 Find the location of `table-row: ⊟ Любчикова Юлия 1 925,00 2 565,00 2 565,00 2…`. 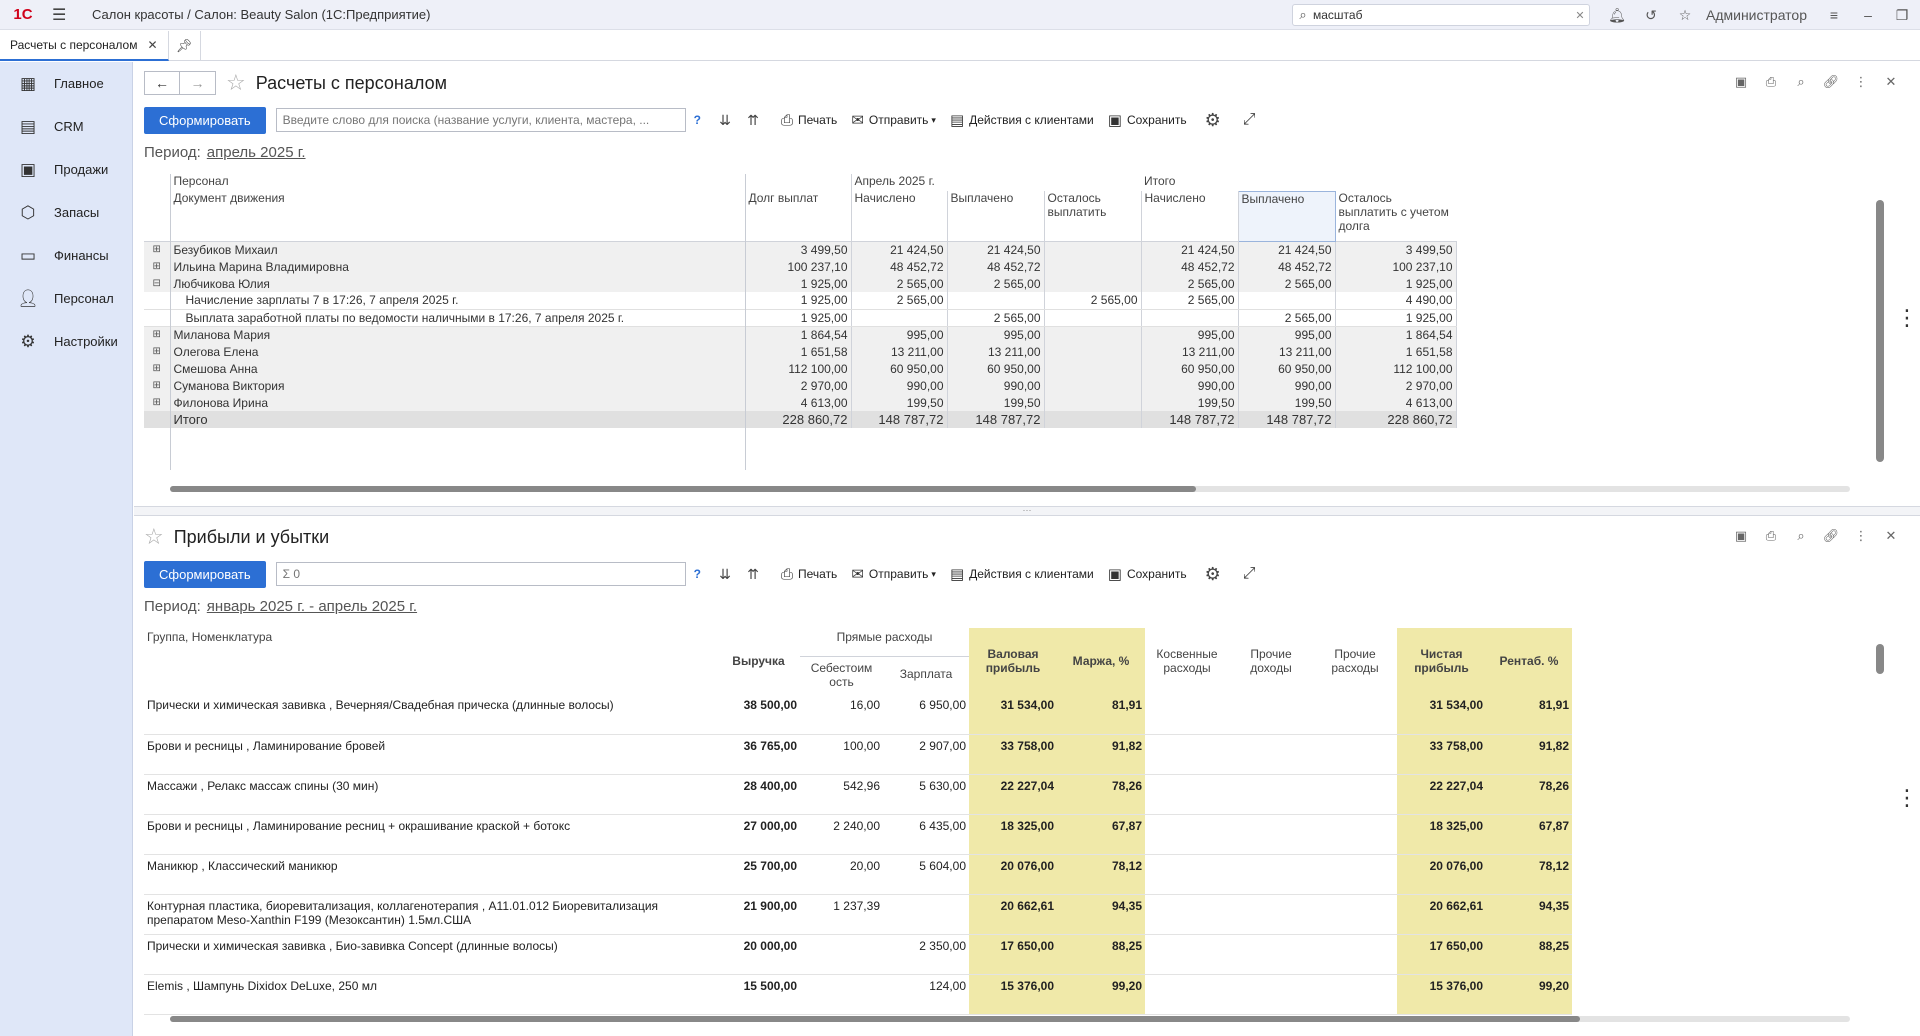

table-row: ⊟ Любчикова Юлия 1 925,00 2 565,00 2 565,00 2… is located at coordinates (800, 283).